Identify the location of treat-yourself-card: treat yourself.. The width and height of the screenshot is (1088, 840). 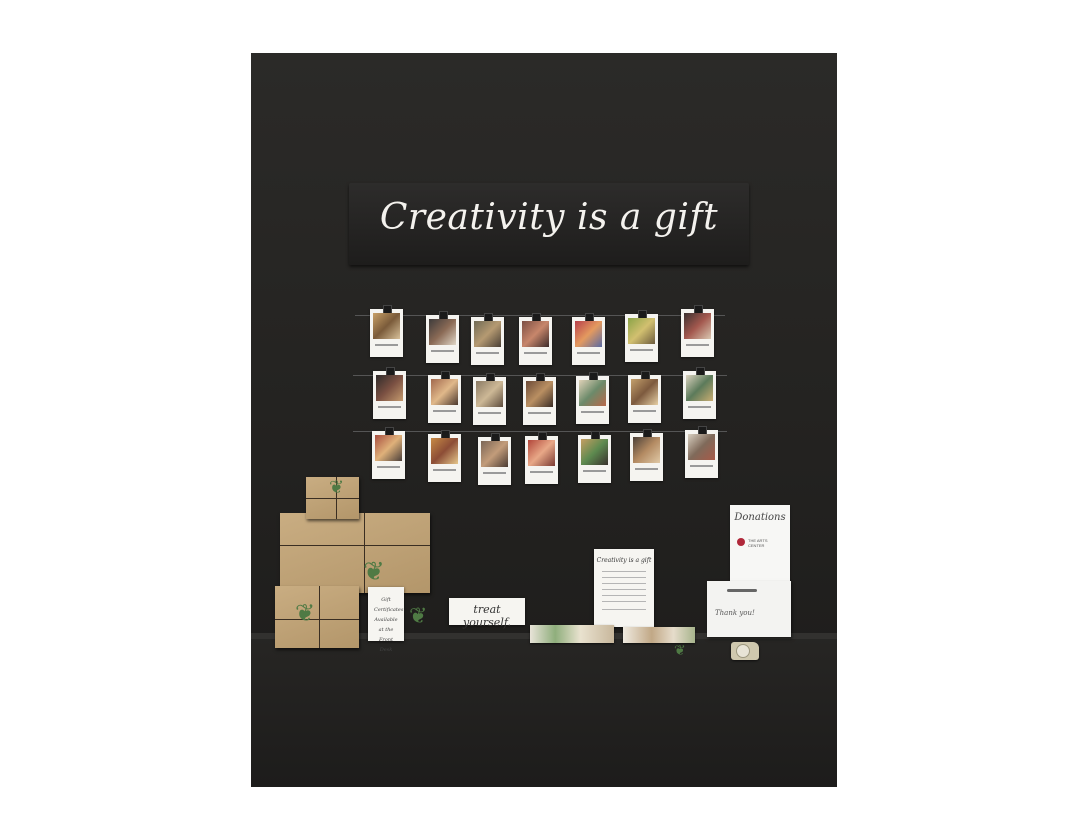
(487, 613).